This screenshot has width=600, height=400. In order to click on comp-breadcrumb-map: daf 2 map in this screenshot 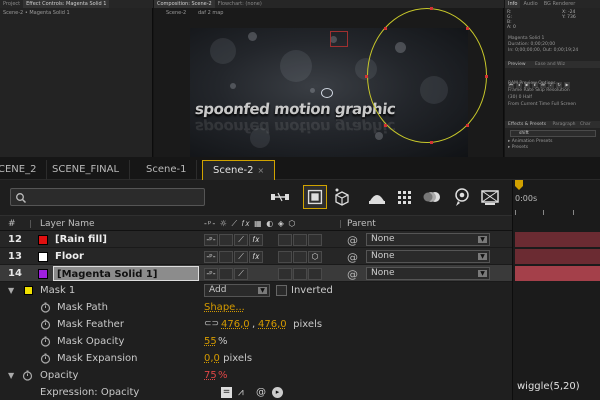, I will do `click(210, 13)`.